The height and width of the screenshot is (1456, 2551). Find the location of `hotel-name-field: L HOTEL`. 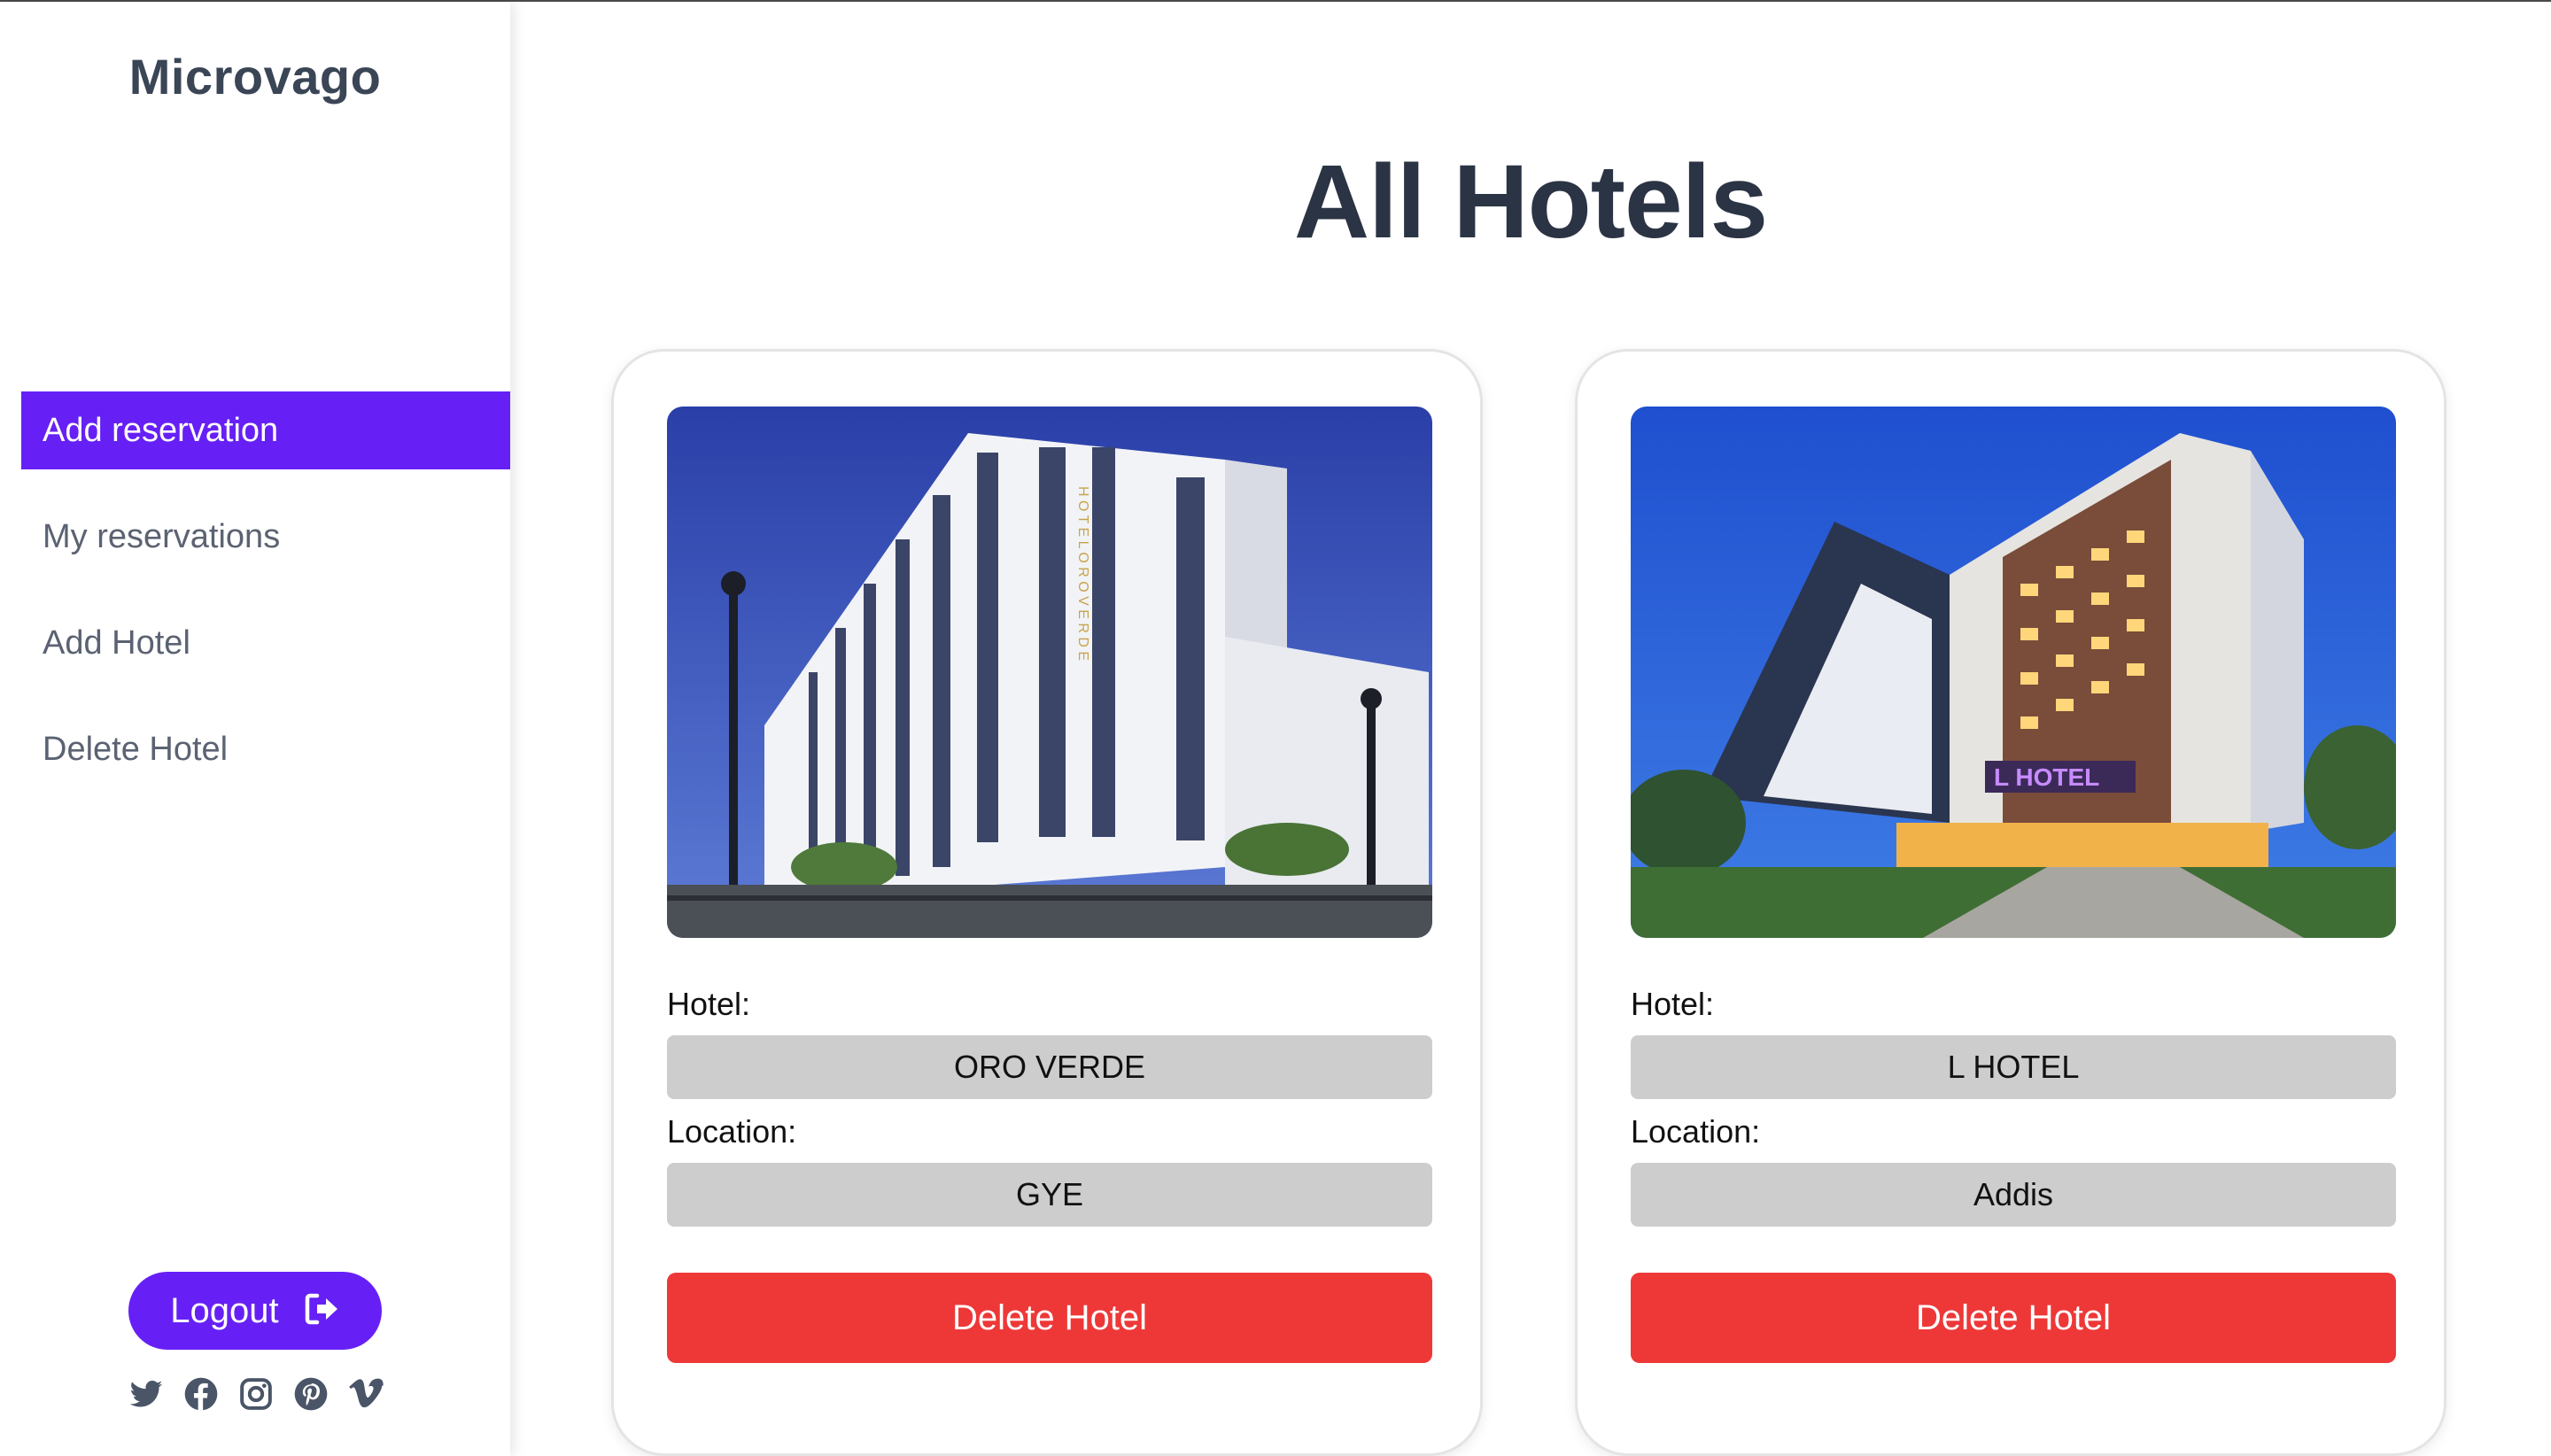

hotel-name-field: L HOTEL is located at coordinates (2014, 1067).